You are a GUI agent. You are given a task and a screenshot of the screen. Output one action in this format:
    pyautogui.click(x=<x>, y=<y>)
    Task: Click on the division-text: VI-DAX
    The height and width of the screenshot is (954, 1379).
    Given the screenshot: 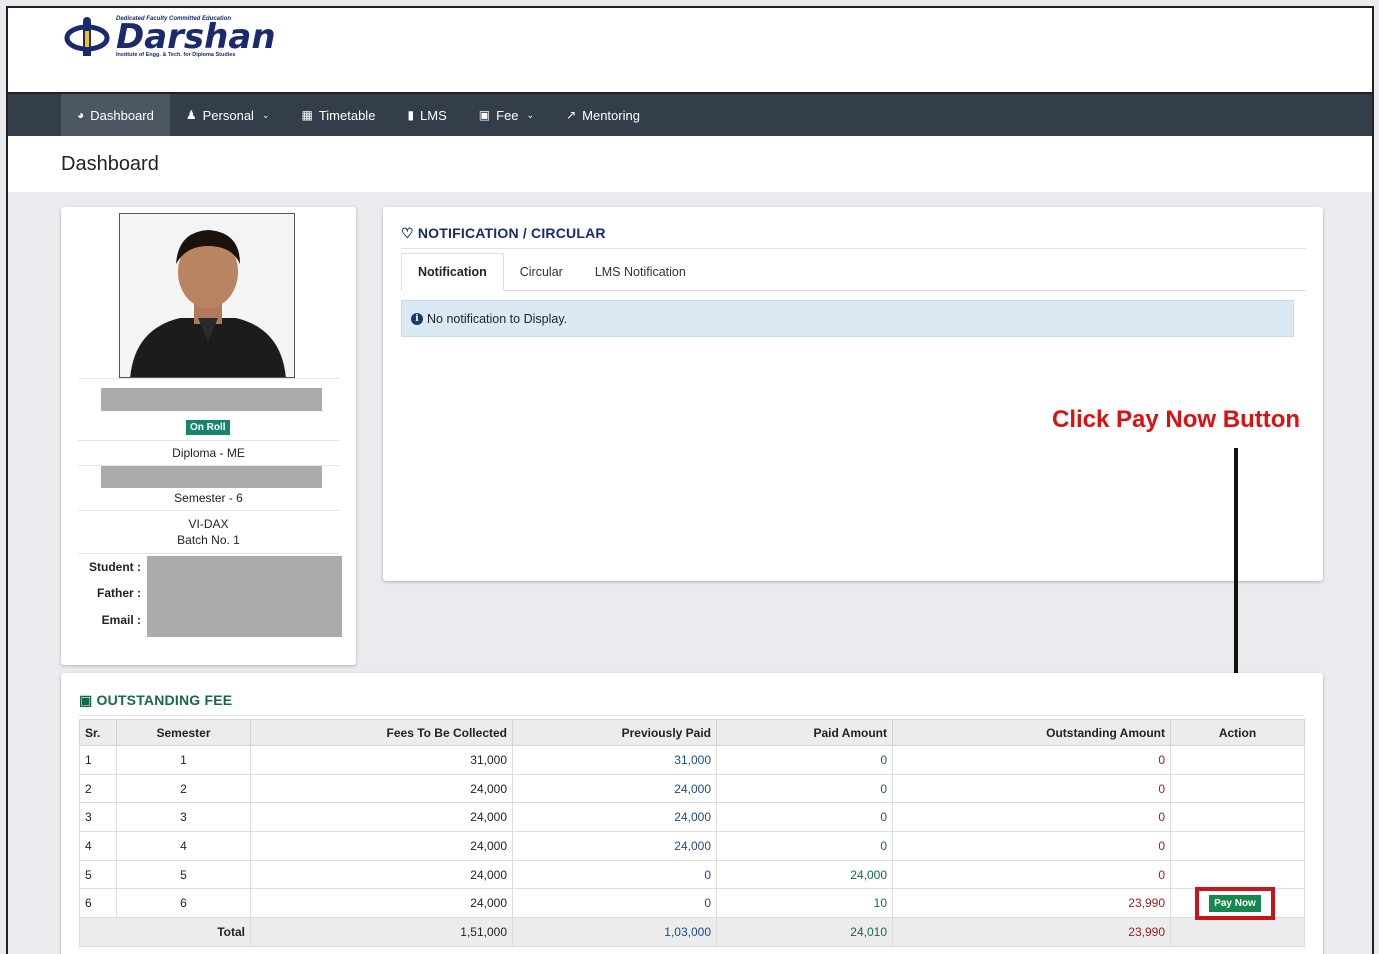 What is the action you would take?
    pyautogui.click(x=208, y=524)
    